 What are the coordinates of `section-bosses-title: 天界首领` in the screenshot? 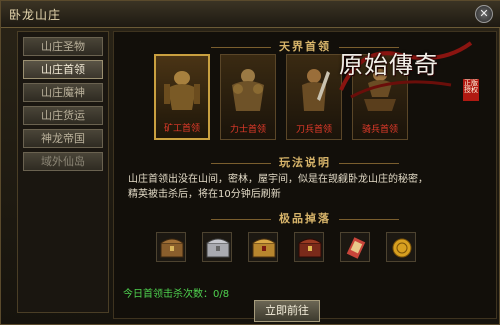 It's located at (305, 46).